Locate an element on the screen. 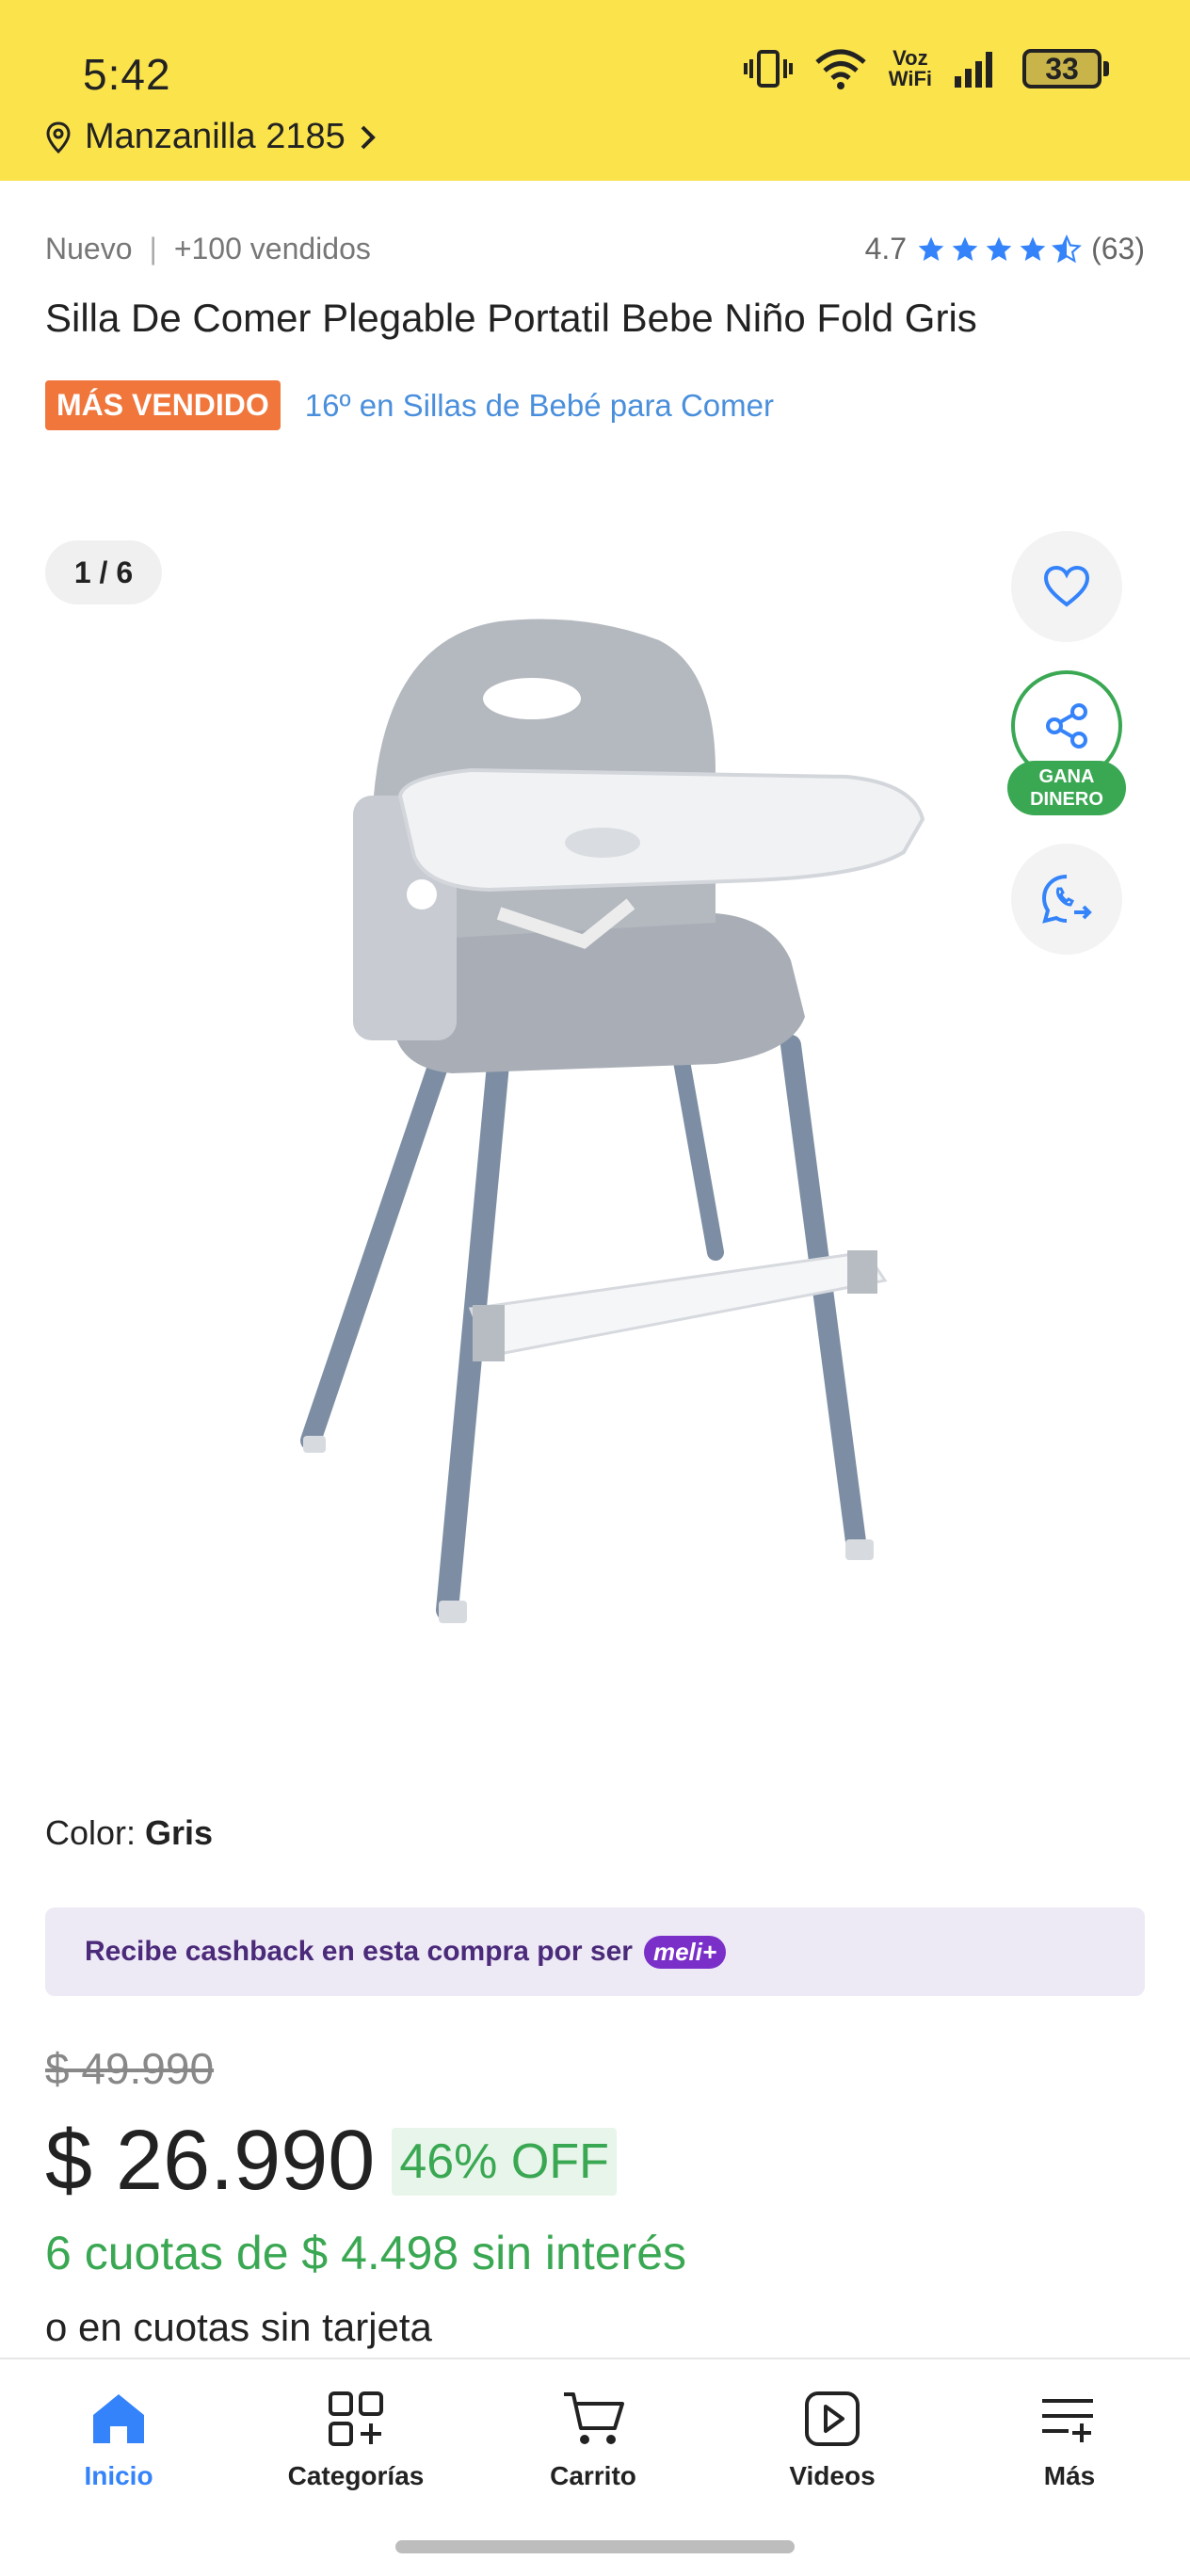  current-price: $ 26.990 is located at coordinates (210, 2161).